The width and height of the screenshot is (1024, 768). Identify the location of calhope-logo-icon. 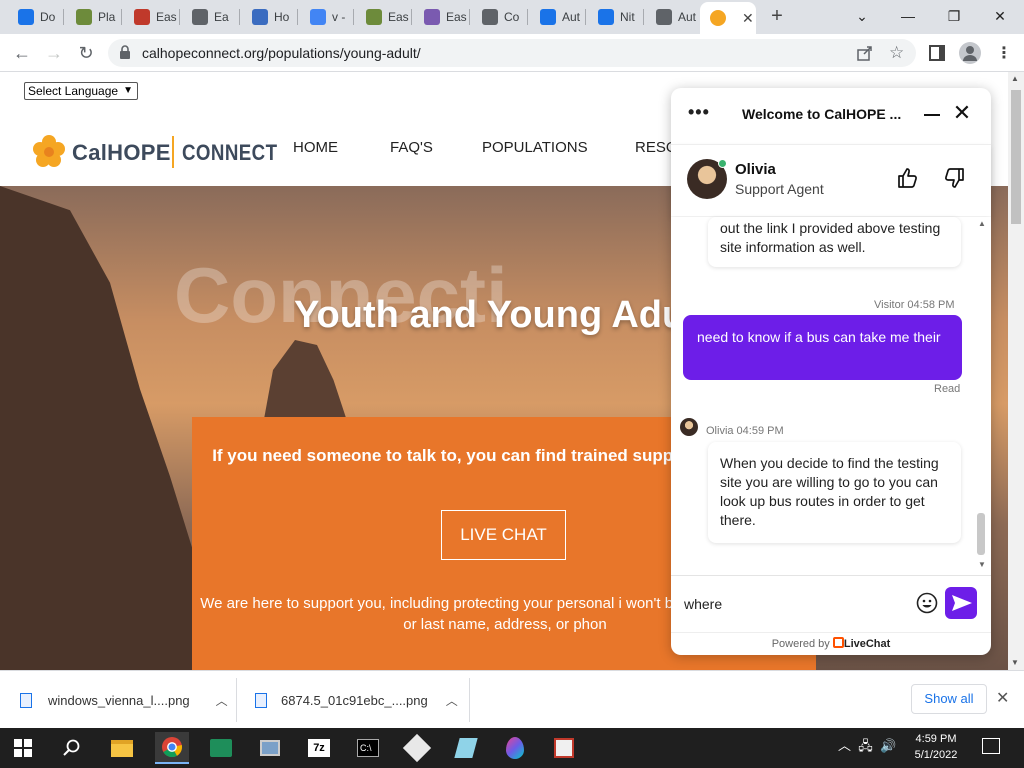
(49, 151).